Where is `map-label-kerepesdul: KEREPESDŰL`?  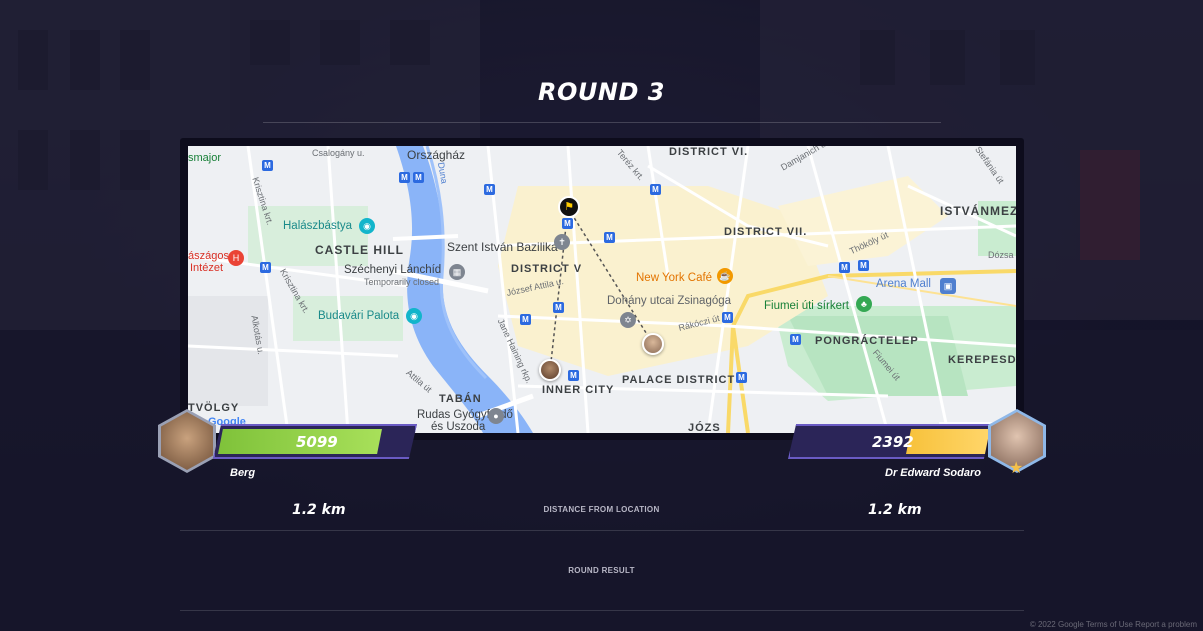 map-label-kerepesdul: KEREPESDŰL is located at coordinates (982, 360).